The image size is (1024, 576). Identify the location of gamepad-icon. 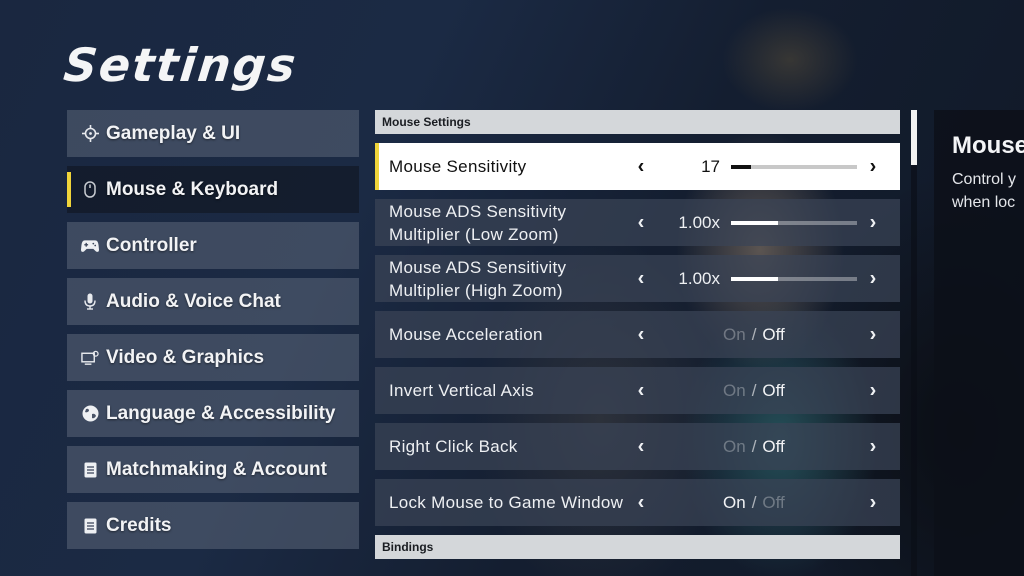
(90, 246).